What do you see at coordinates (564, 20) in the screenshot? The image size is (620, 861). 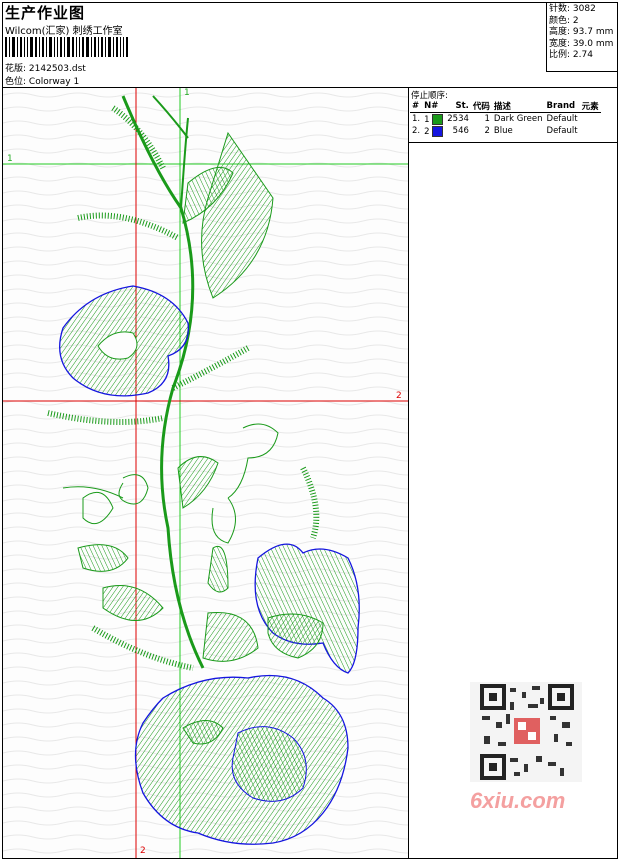 I see `stat-colors: 颜色: 2` at bounding box center [564, 20].